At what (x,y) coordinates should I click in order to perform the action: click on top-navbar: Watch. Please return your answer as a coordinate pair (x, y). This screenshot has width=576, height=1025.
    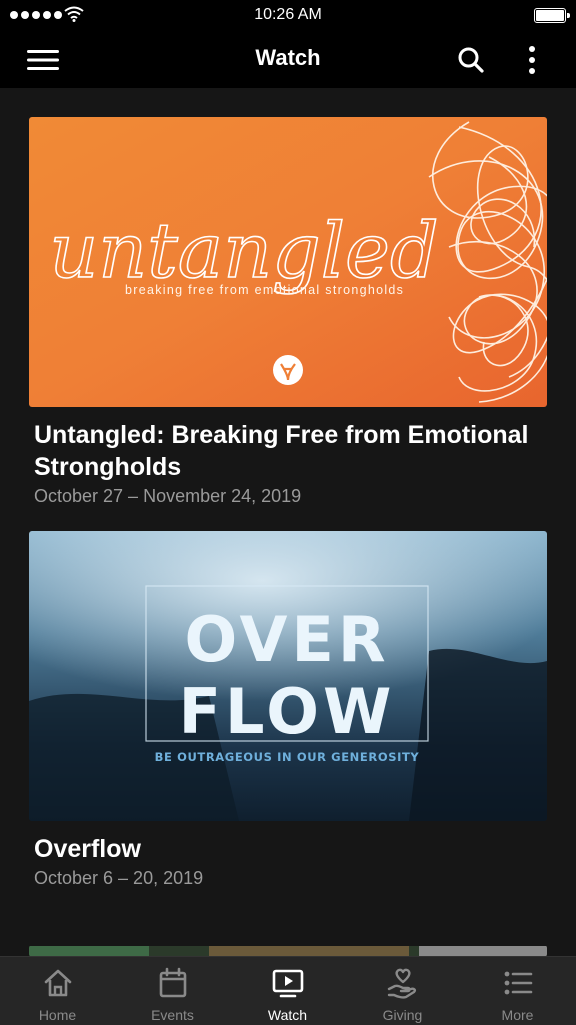
    Looking at the image, I should click on (288, 60).